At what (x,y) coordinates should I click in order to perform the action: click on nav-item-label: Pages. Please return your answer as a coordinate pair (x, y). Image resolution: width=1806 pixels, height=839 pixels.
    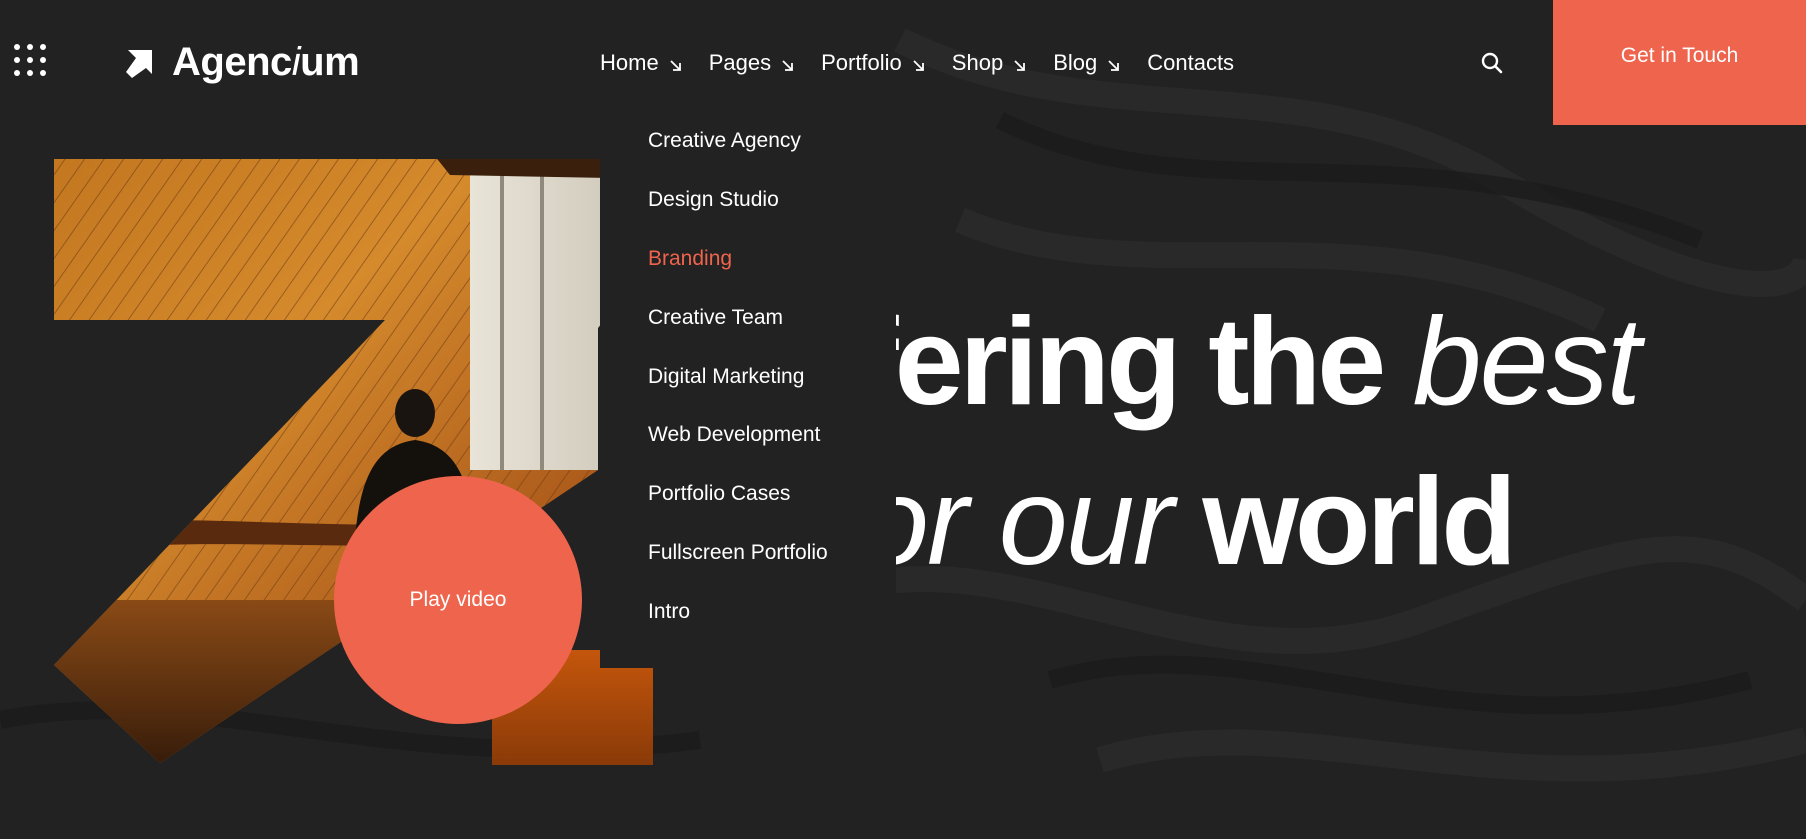
    Looking at the image, I should click on (740, 62).